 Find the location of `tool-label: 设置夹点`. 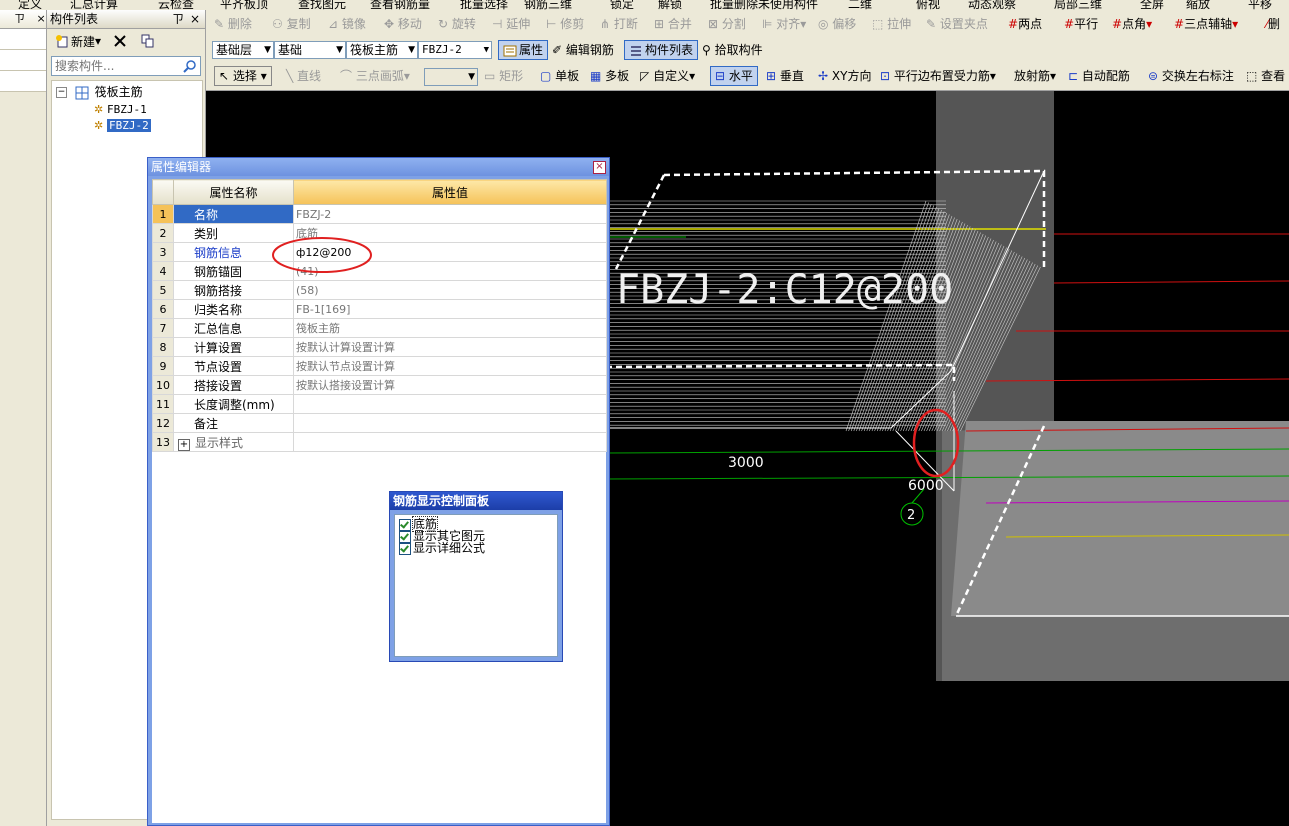

tool-label: 设置夹点 is located at coordinates (963, 24).